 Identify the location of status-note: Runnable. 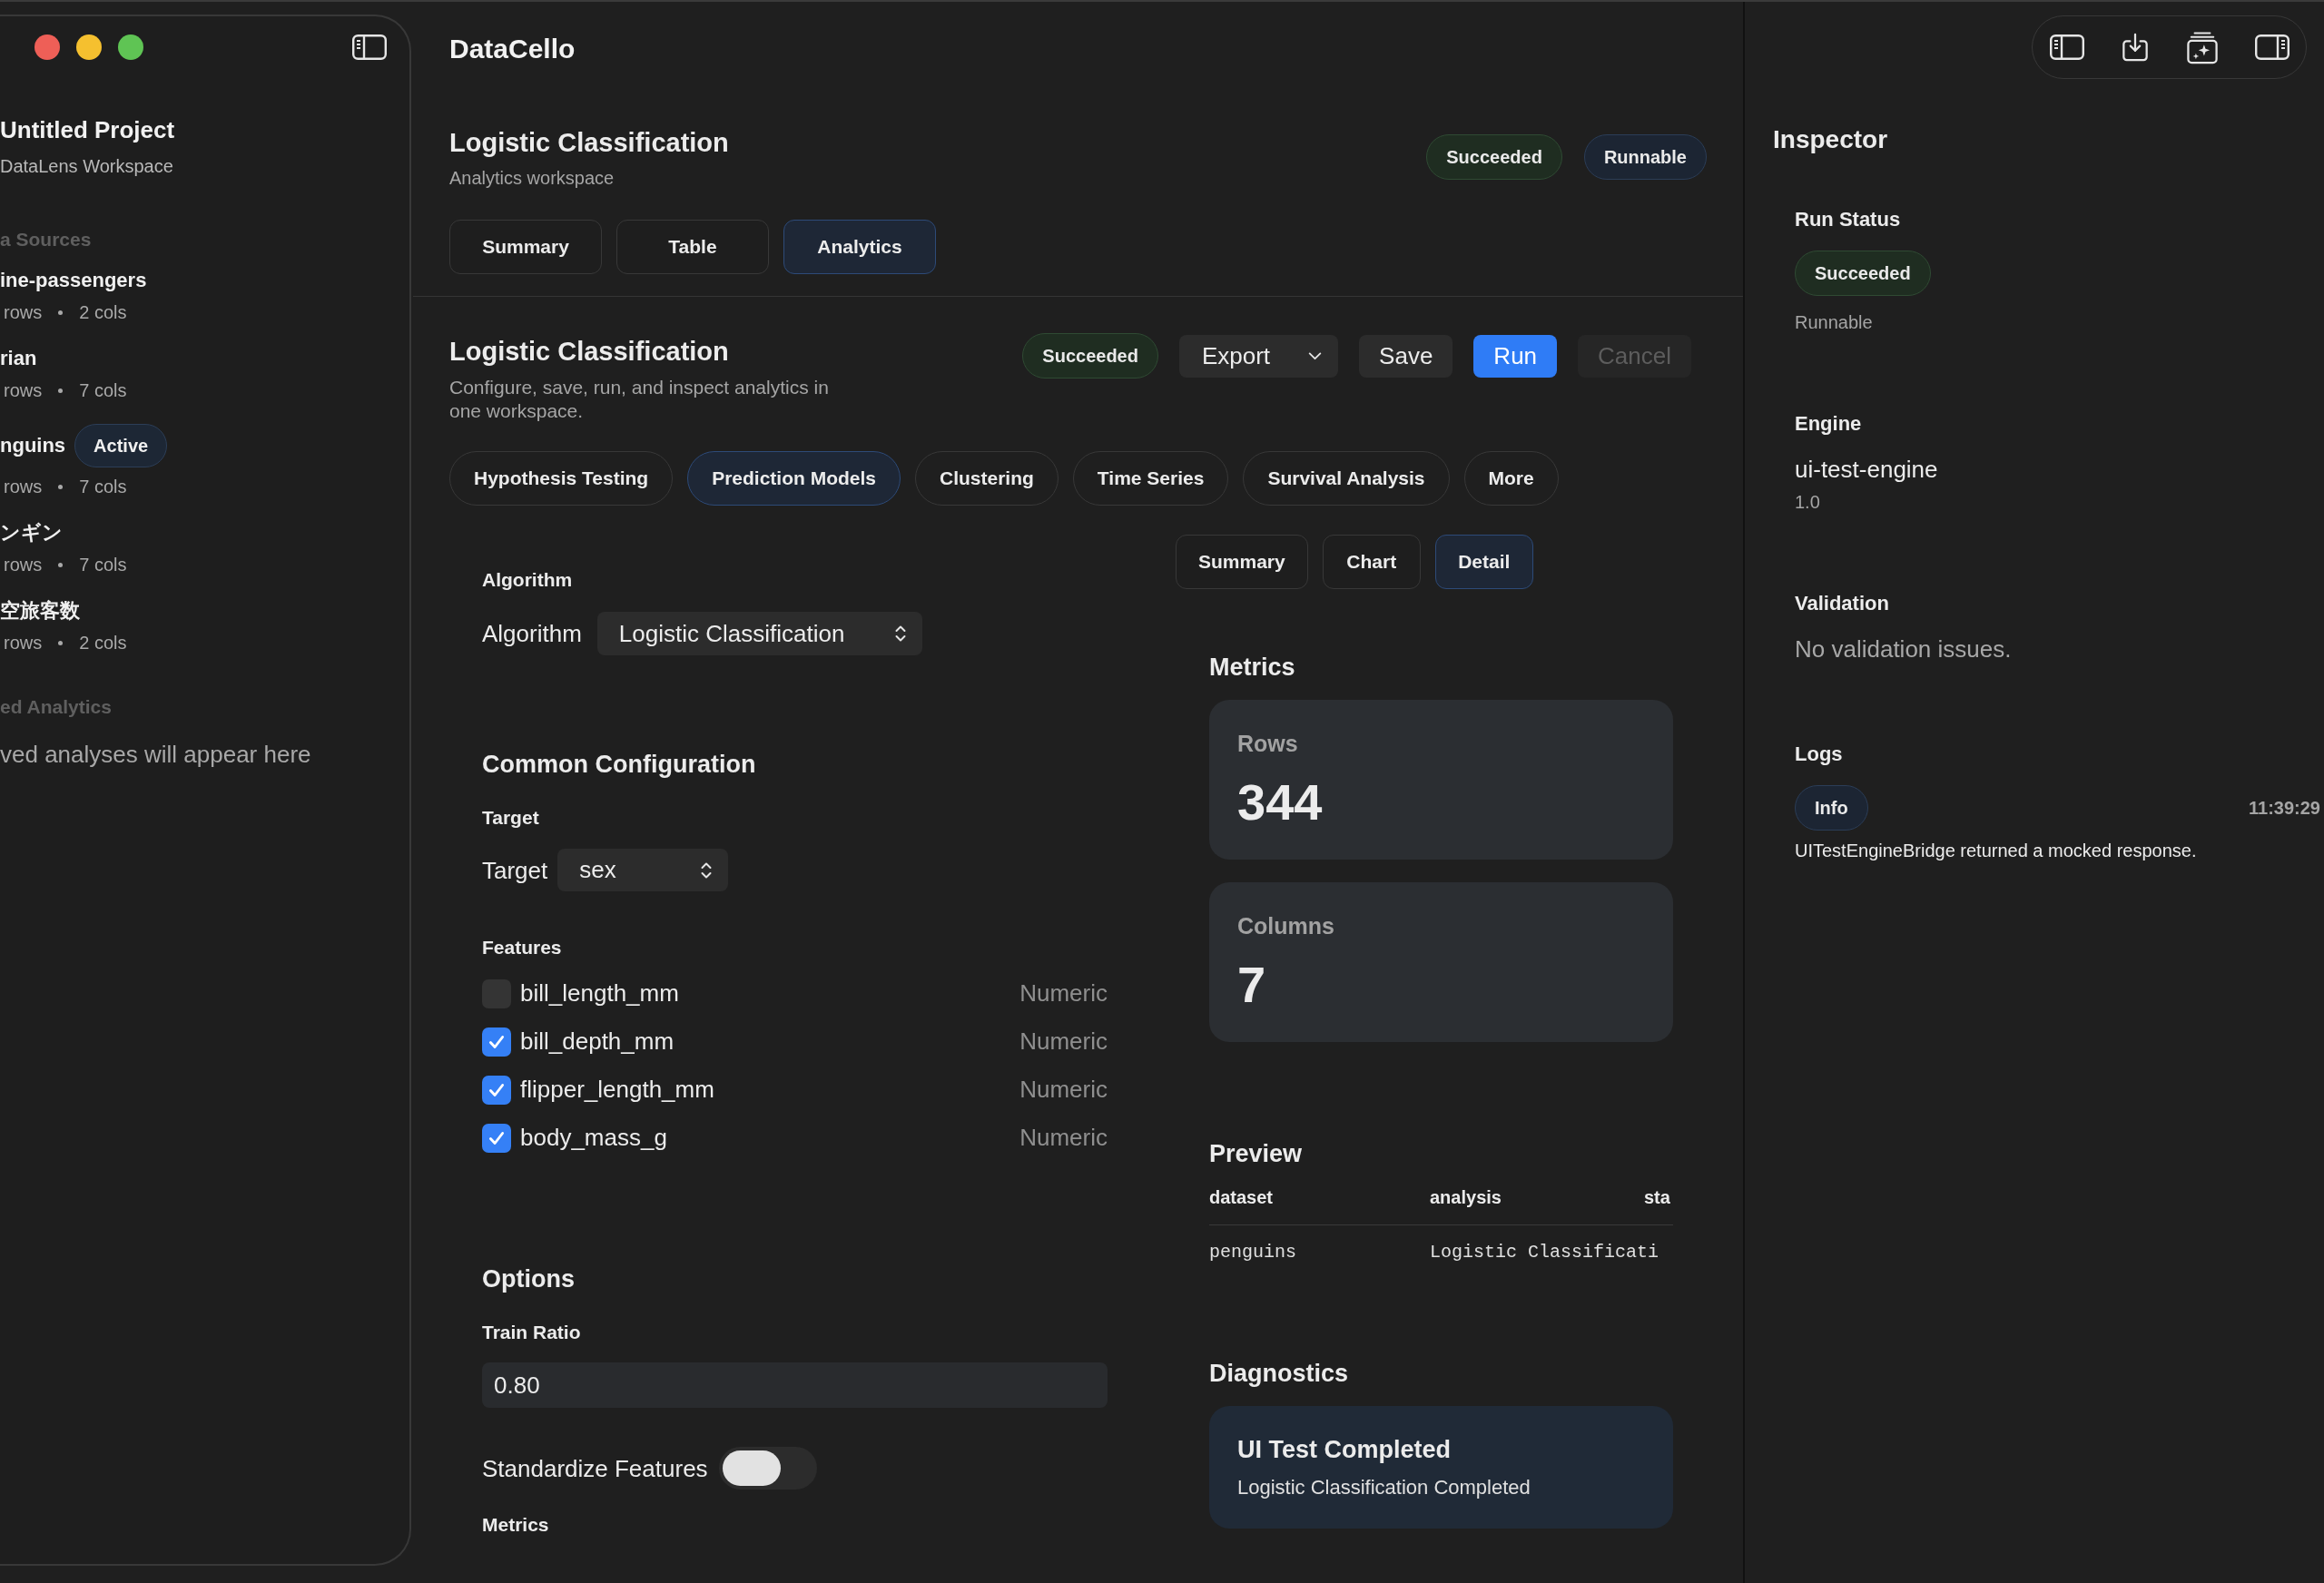
(1834, 322).